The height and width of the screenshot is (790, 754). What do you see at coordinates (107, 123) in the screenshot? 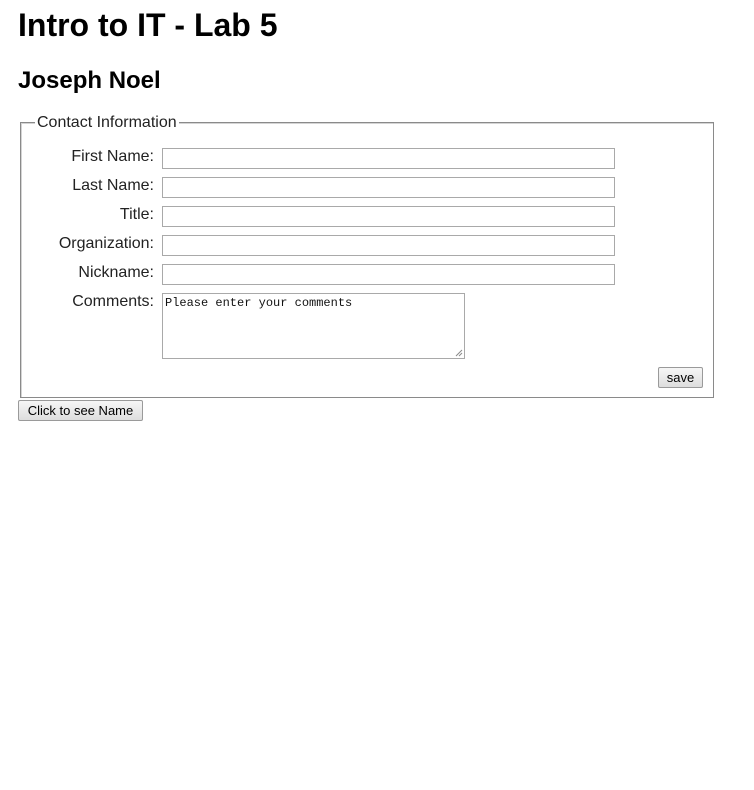
I see `fieldset-legend: Contact Information` at bounding box center [107, 123].